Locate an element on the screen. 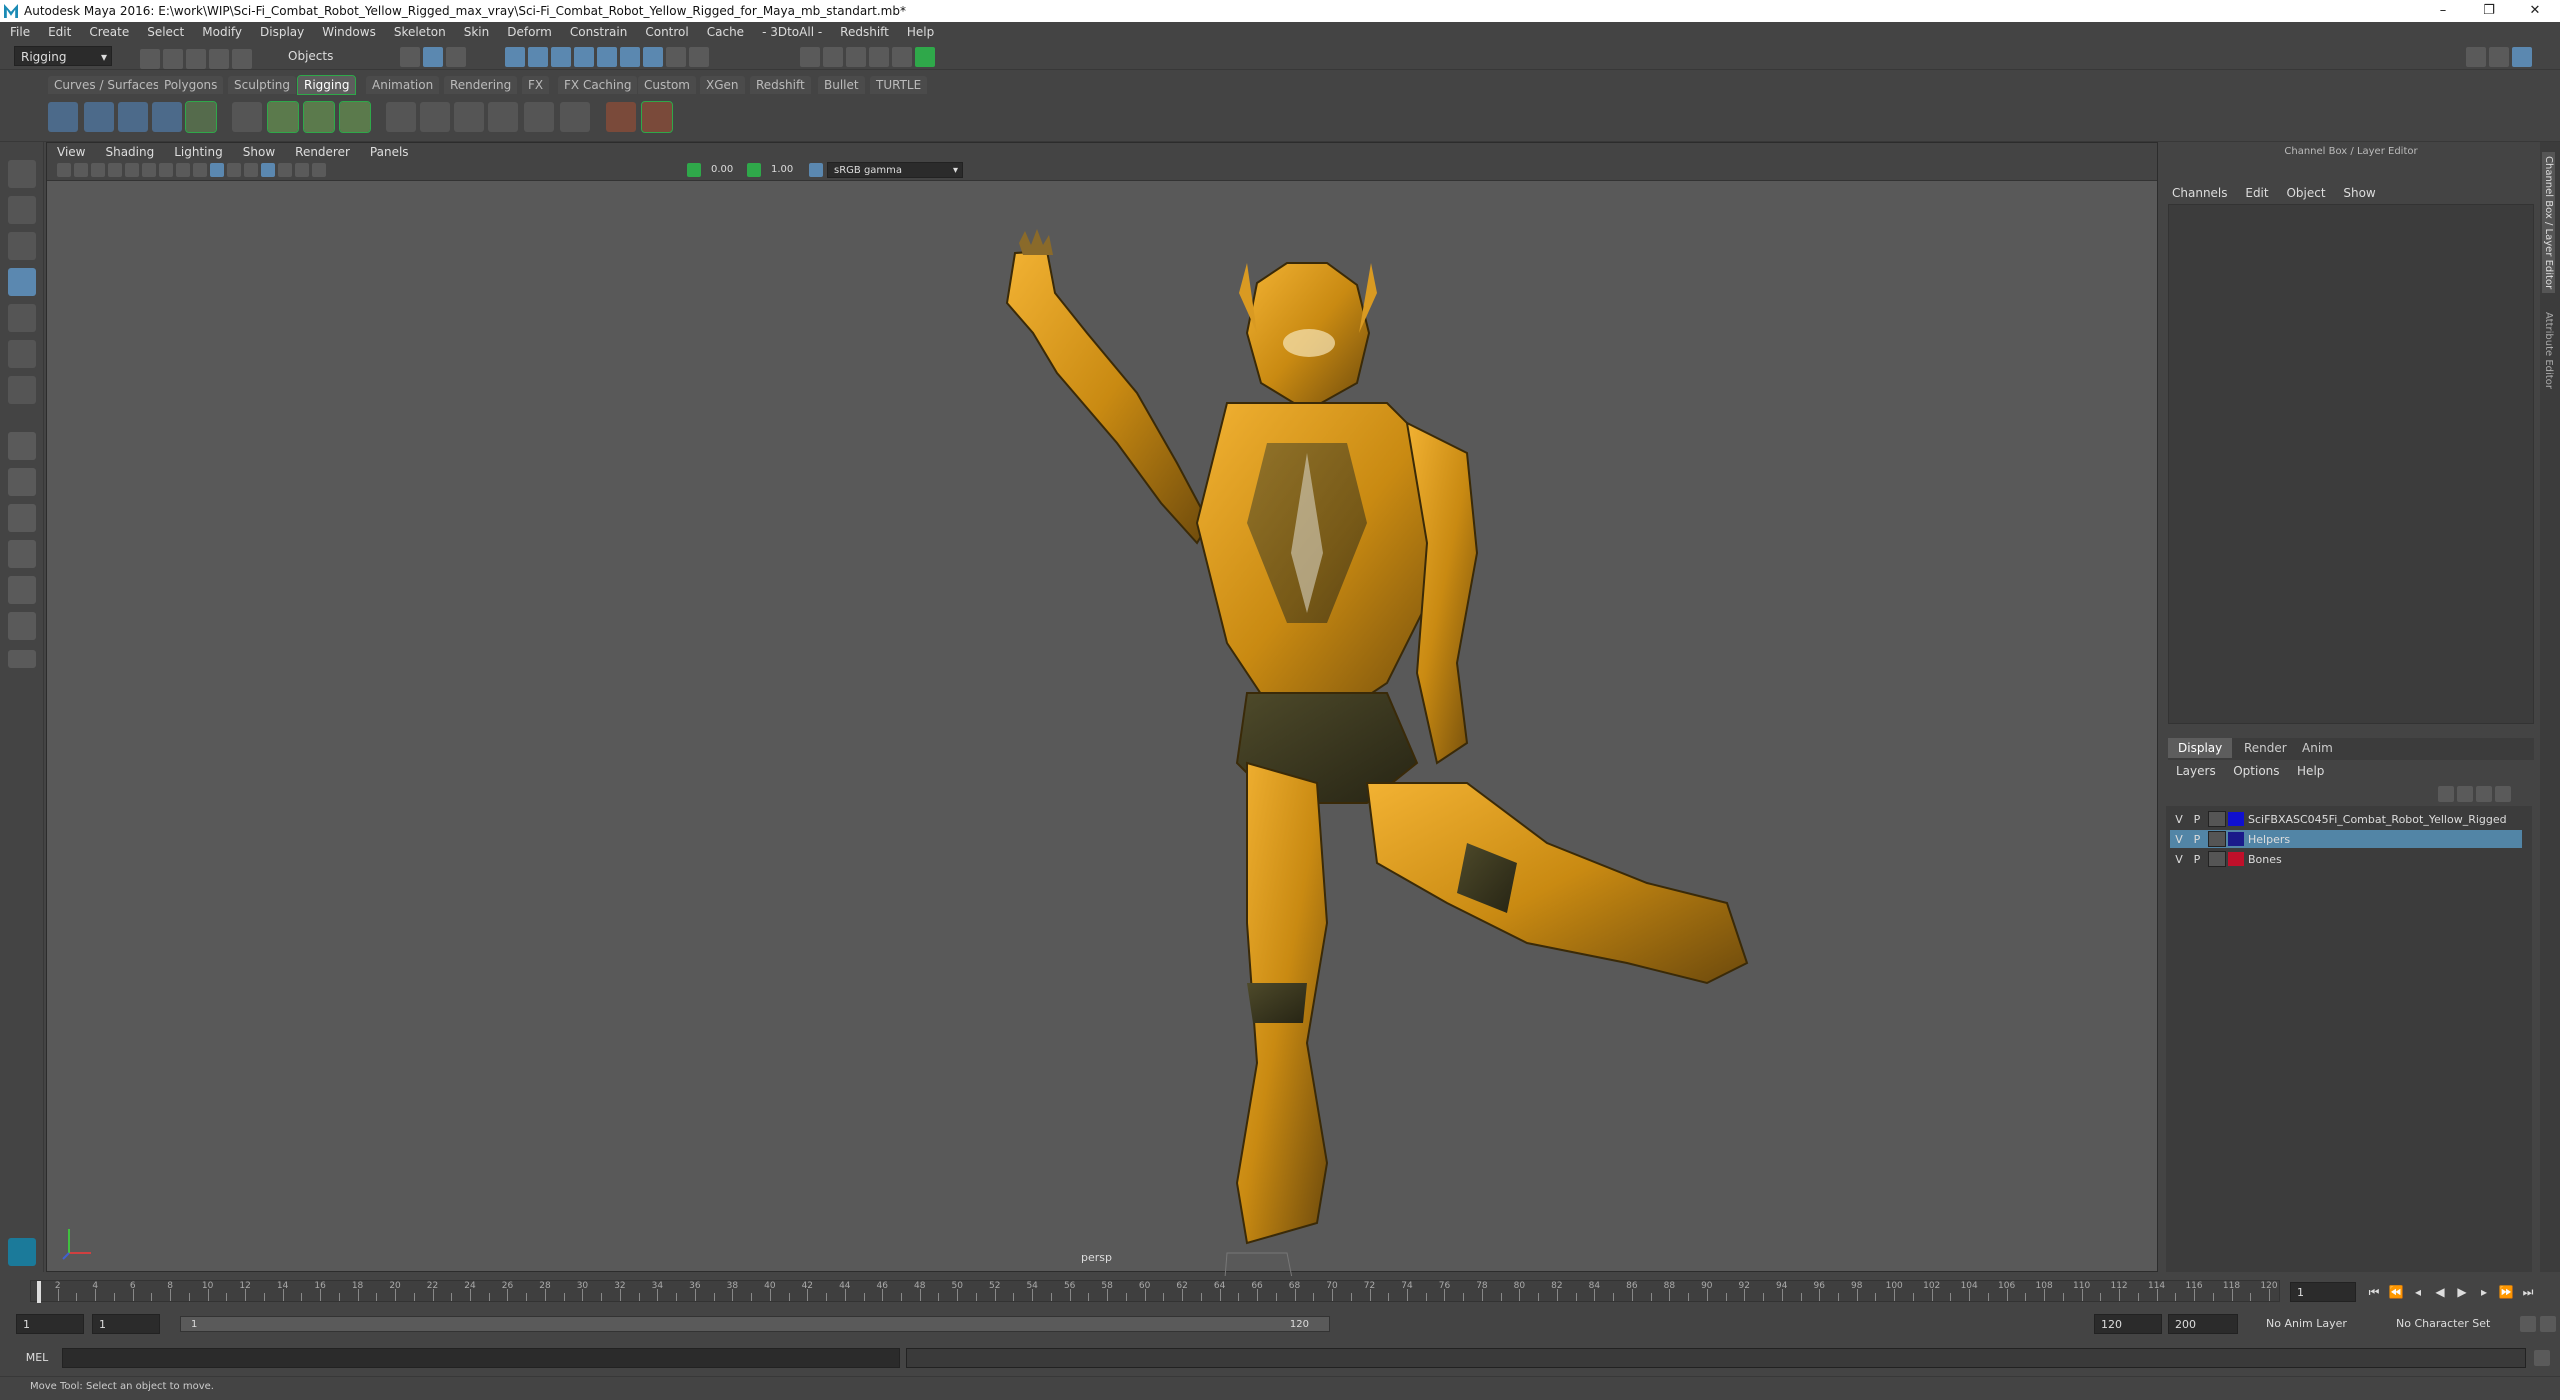 This screenshot has height=1400, width=2560. film-gate-icon is located at coordinates (149, 170).